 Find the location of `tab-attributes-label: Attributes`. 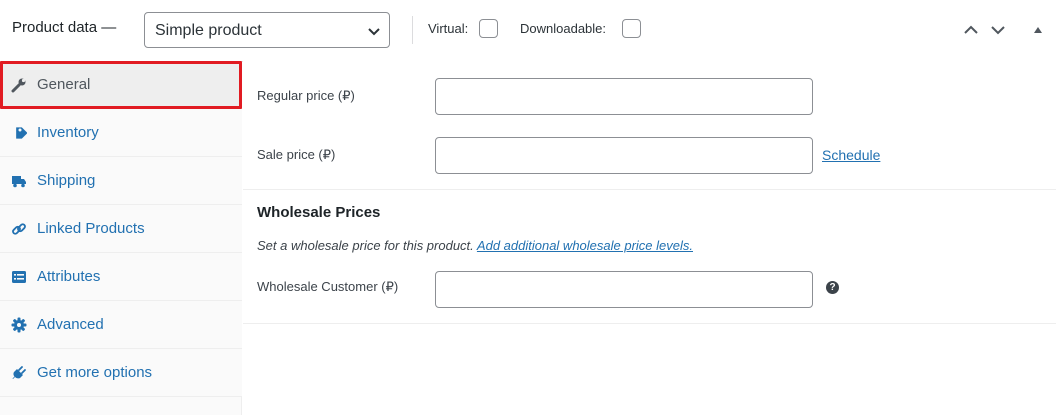

tab-attributes-label: Attributes is located at coordinates (69, 276).